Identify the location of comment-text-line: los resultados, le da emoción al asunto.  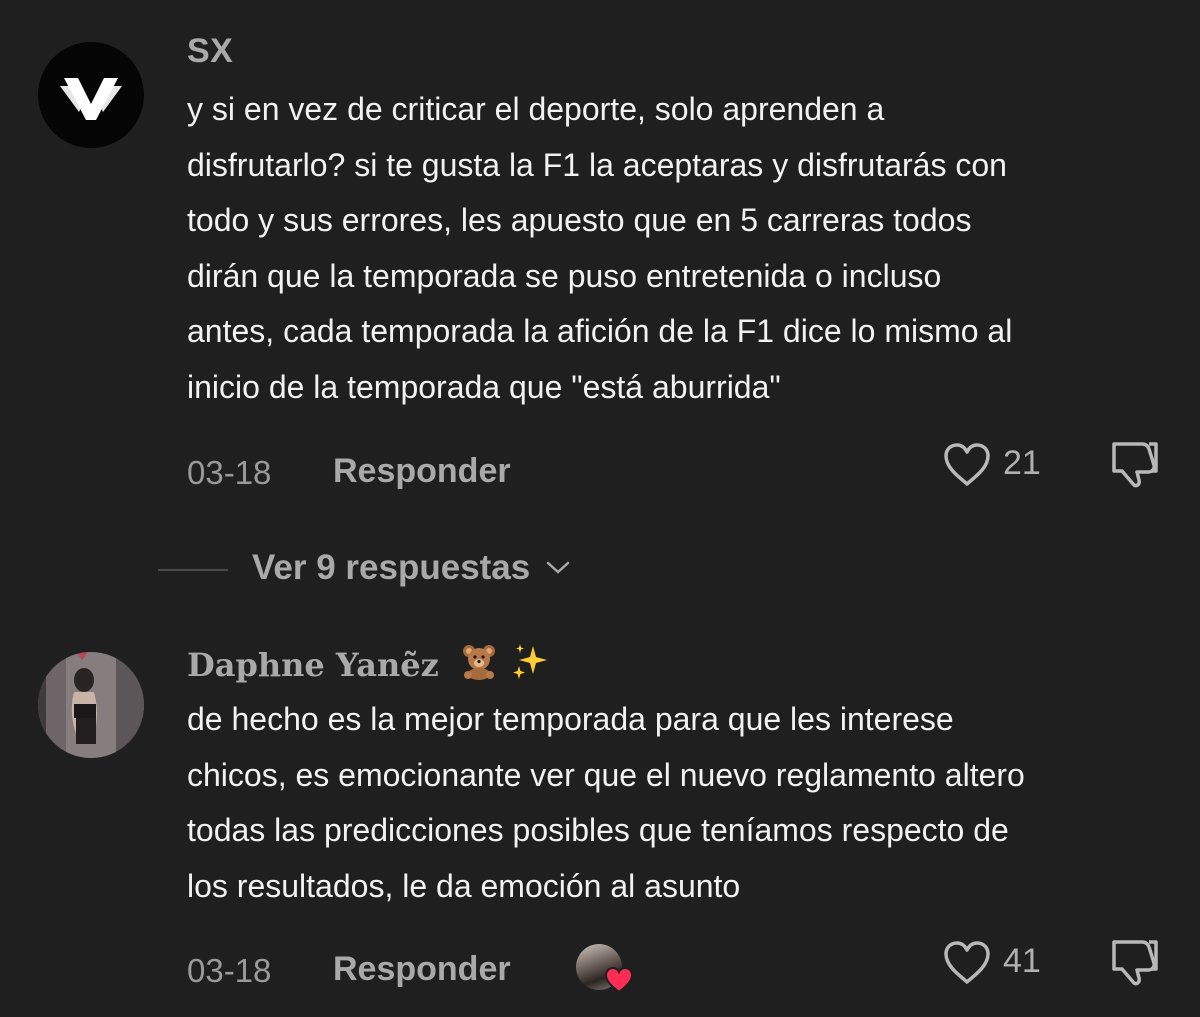
(464, 885).